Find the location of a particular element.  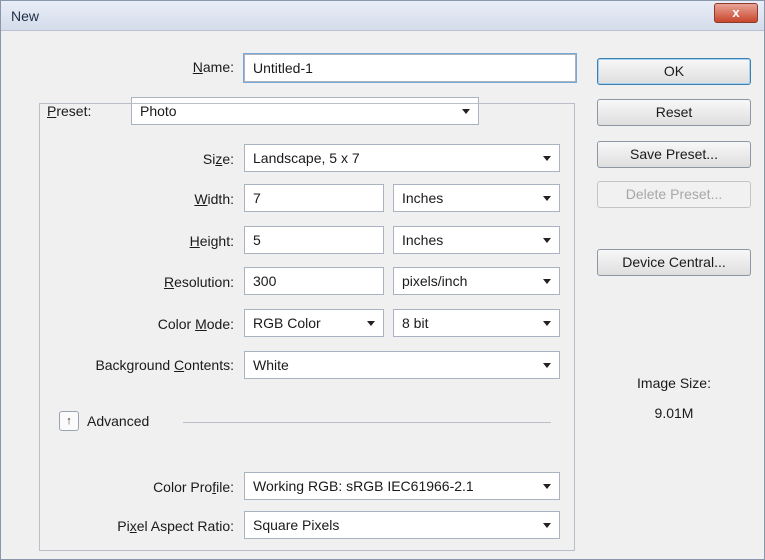

close-button: x is located at coordinates (736, 13).